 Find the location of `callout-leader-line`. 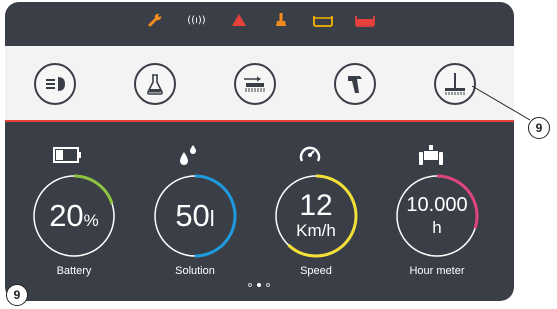

callout-leader-line is located at coordinates (501, 103).